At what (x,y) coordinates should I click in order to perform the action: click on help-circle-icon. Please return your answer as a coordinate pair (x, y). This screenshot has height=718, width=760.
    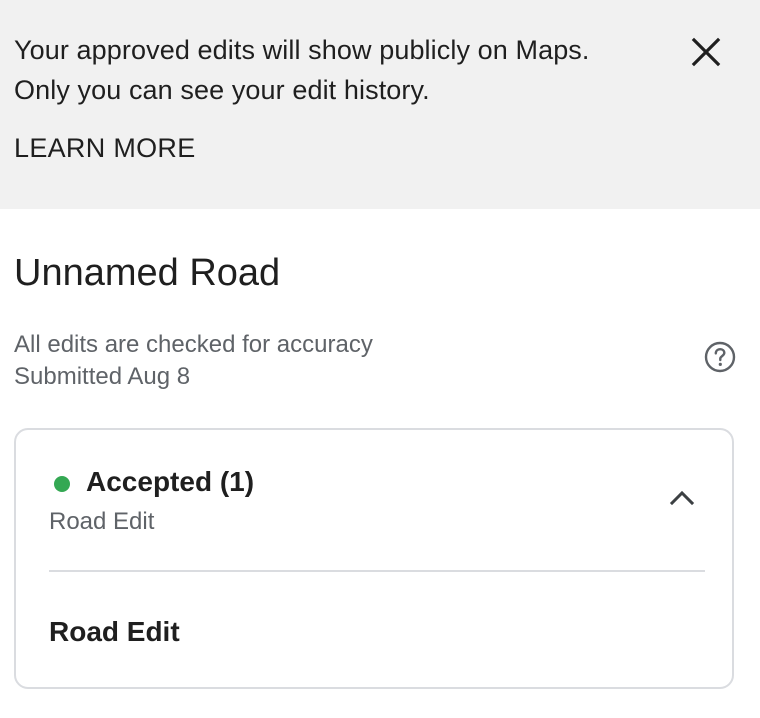
    Looking at the image, I should click on (720, 357).